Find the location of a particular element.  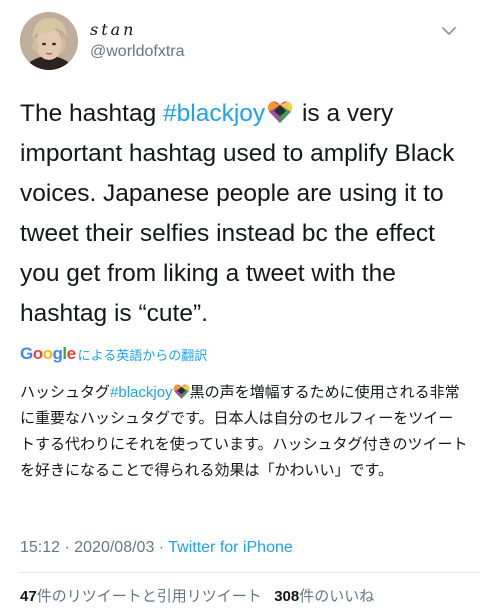

chevron-down-icon is located at coordinates (449, 31).